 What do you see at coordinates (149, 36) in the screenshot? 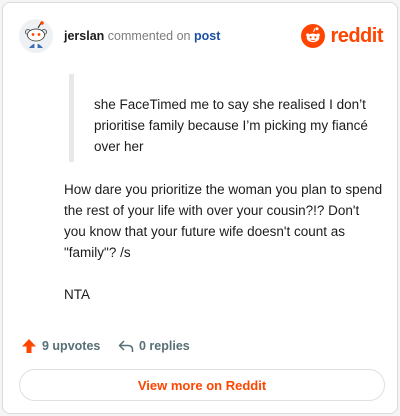
I see `action-text: commented on` at bounding box center [149, 36].